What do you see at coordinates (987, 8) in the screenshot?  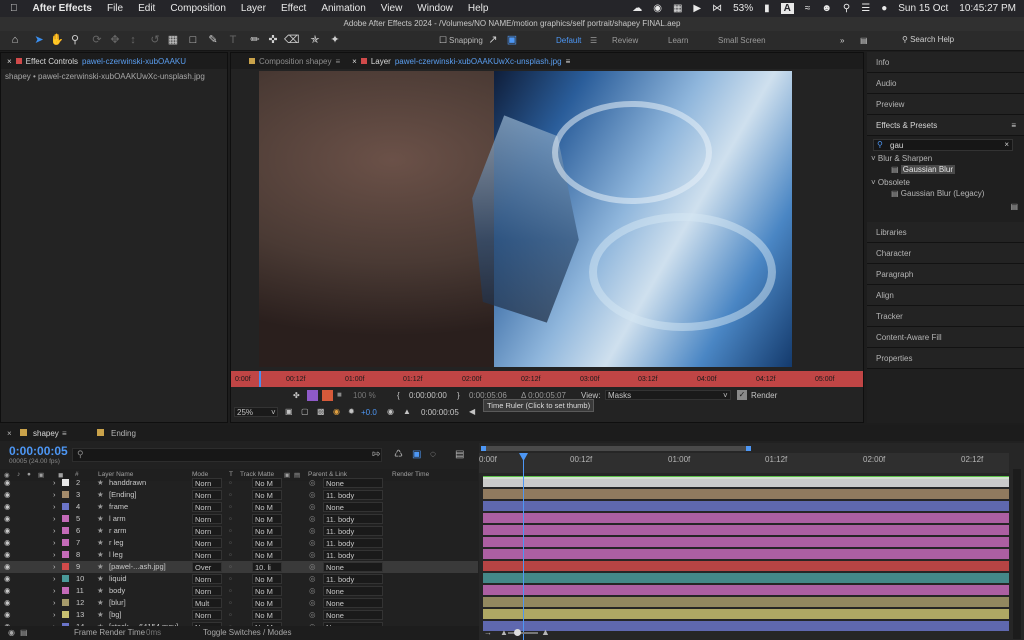 I see `menu-time: 10:45:27 PM` at bounding box center [987, 8].